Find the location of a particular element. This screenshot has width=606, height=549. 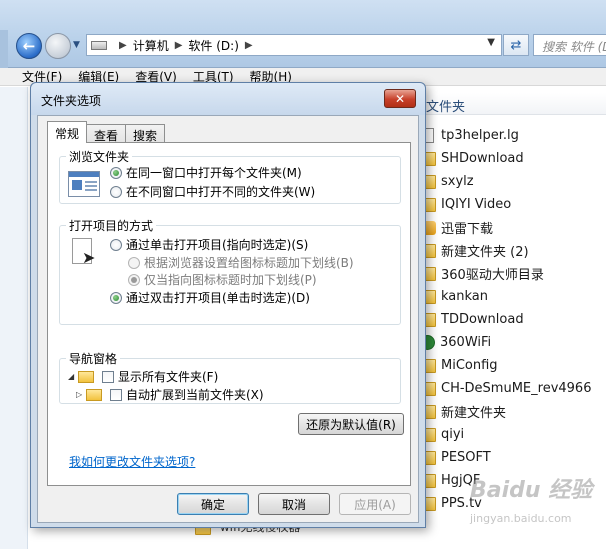

group-title: 打开项目的方式 is located at coordinates (111, 225).